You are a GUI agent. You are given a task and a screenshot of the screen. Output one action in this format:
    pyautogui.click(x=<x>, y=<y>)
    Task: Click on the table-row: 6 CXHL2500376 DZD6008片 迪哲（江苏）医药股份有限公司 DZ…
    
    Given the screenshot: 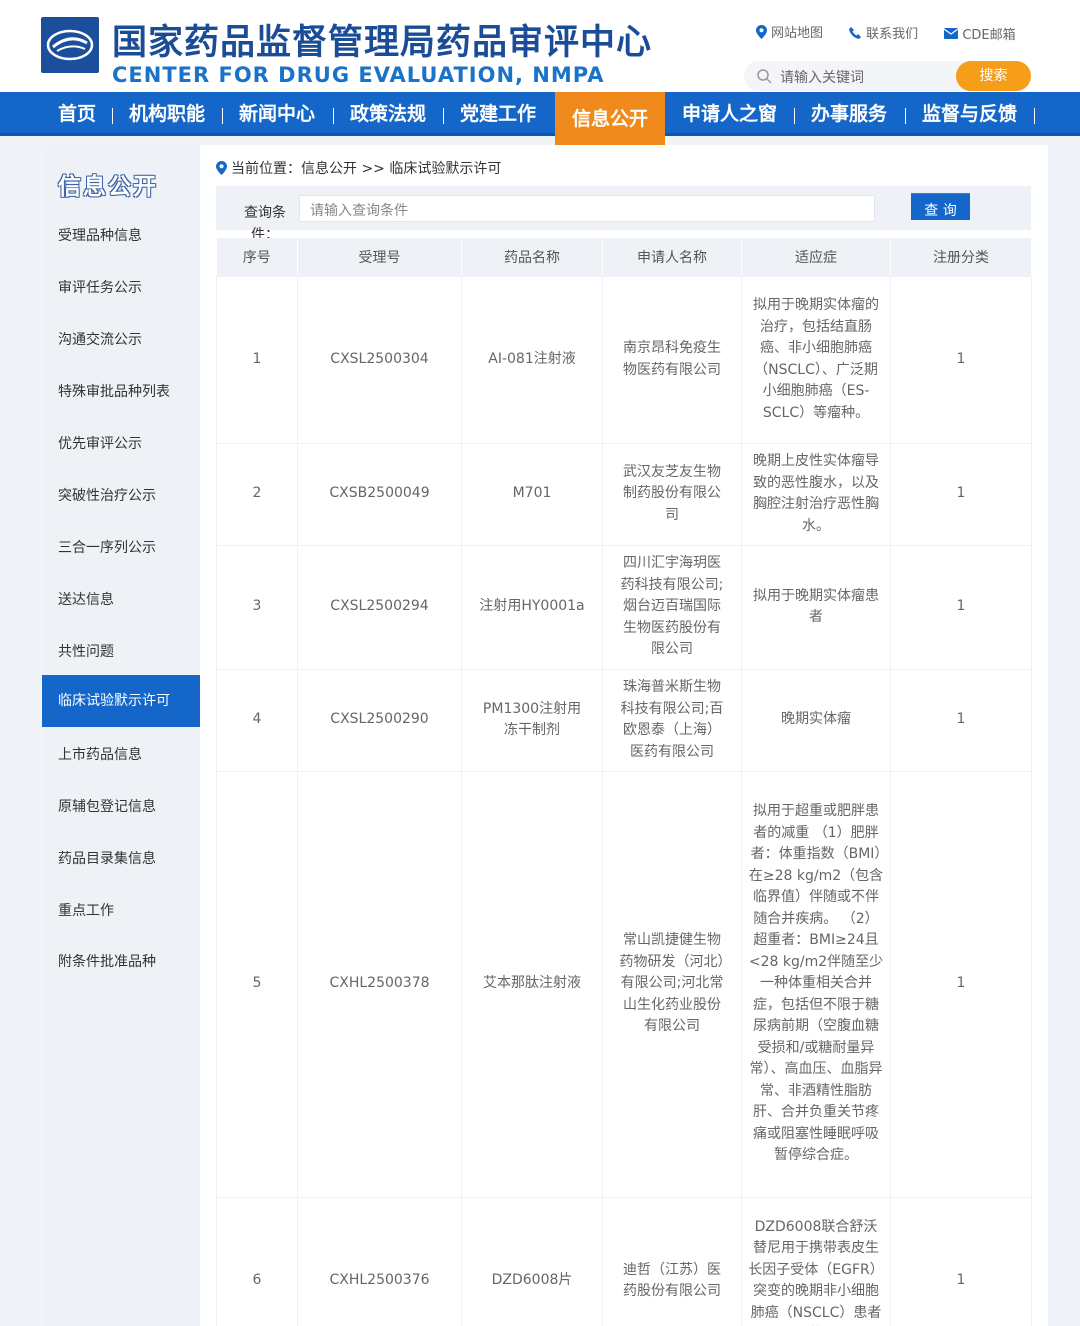 What is the action you would take?
    pyautogui.click(x=624, y=1261)
    